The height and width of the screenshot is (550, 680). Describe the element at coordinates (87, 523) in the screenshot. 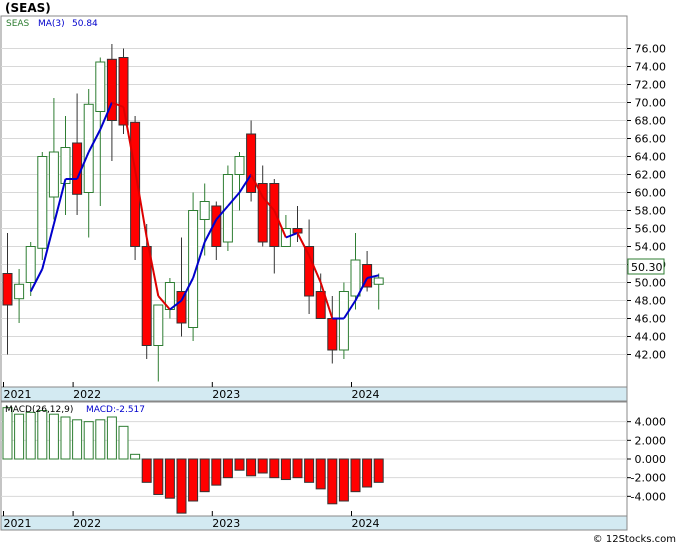

I see `macd-x-tick-label: 2022` at that location.